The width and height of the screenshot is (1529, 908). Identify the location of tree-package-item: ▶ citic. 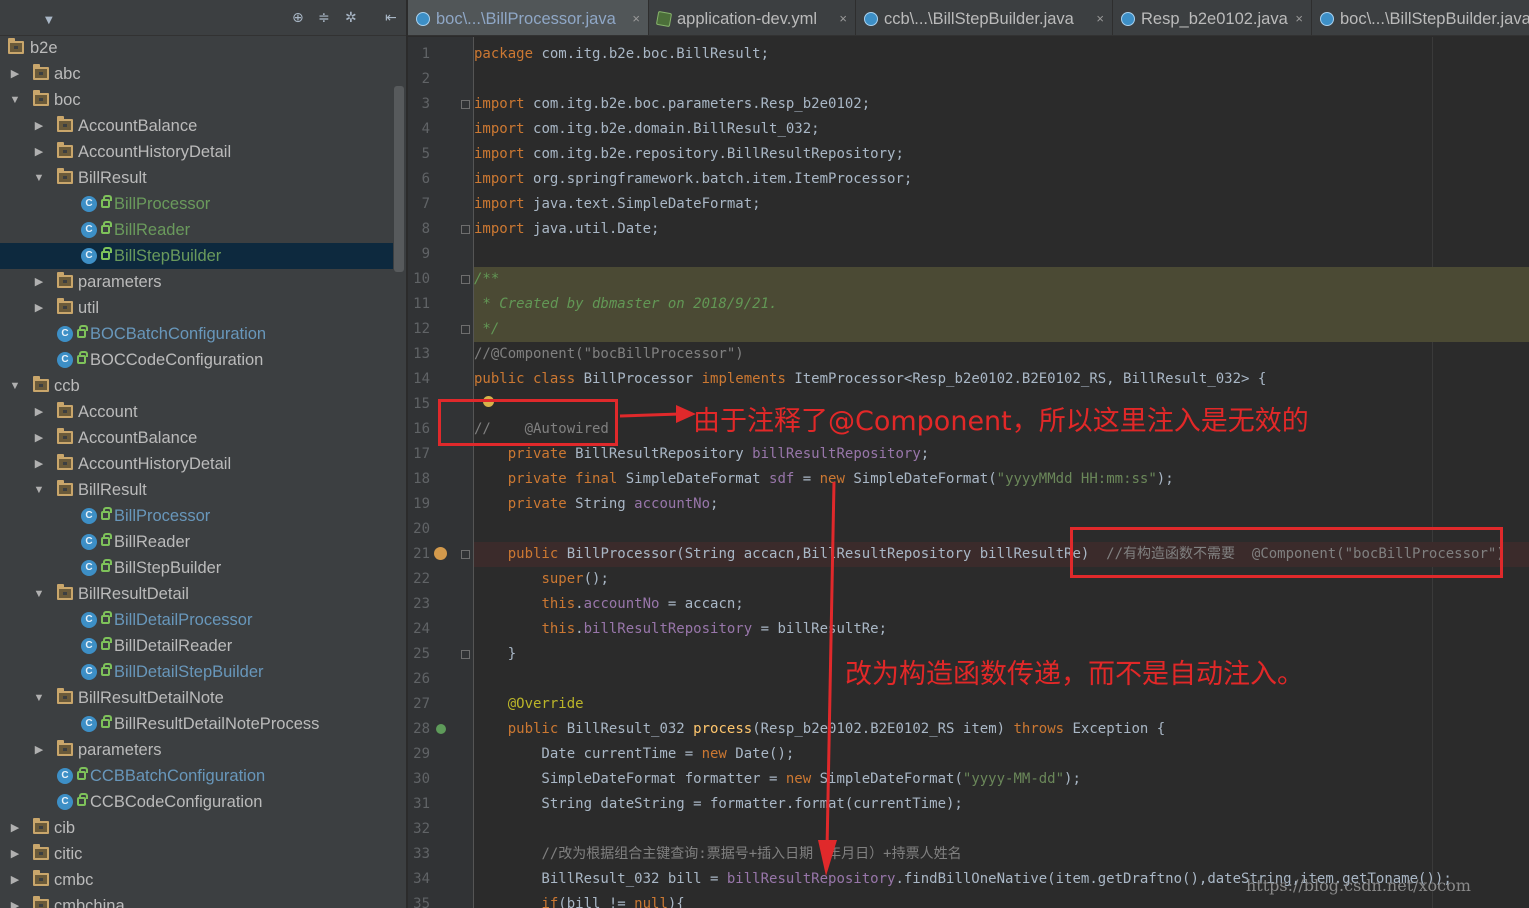
(196, 854).